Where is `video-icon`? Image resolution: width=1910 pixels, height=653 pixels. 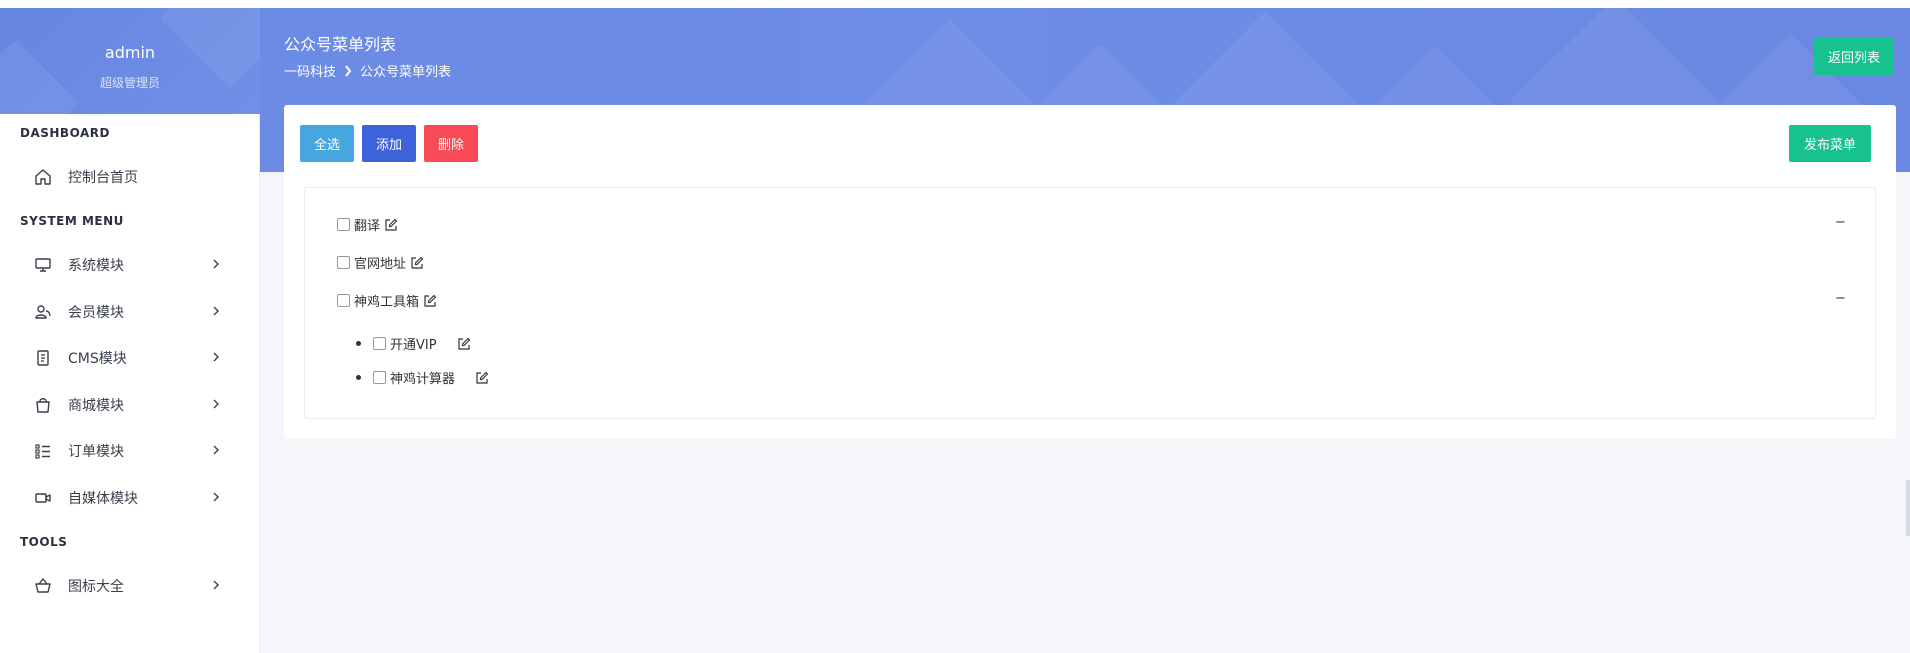
video-icon is located at coordinates (43, 498).